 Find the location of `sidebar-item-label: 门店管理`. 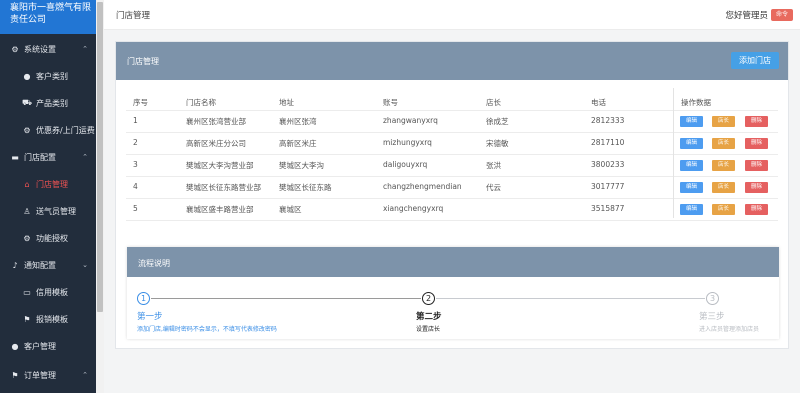

sidebar-item-label: 门店管理 is located at coordinates (52, 184).